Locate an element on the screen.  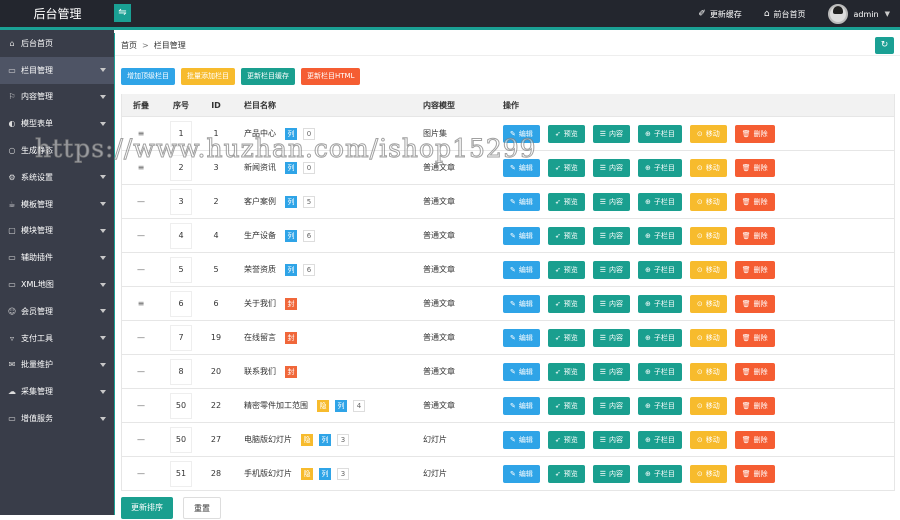
category-name: 精密零件加工范围 is located at coordinates (276, 405).